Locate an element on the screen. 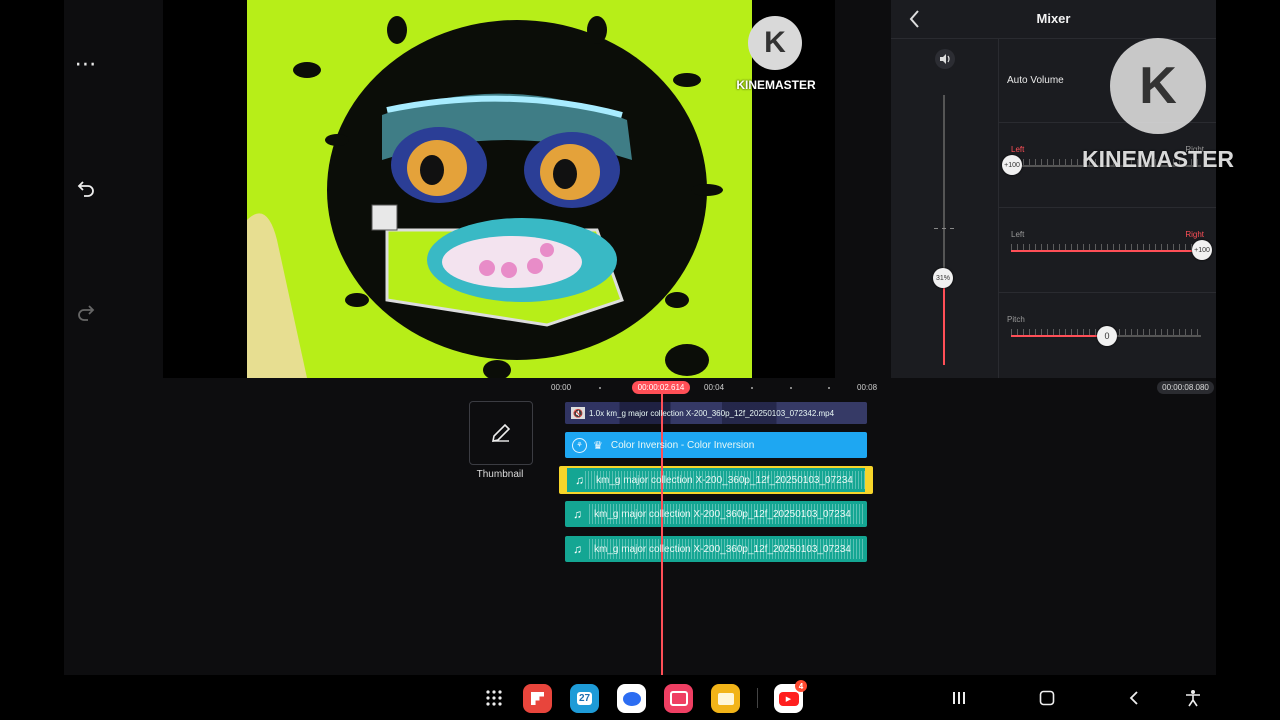 The width and height of the screenshot is (1280, 720). total-duration: 00:00:08.080 is located at coordinates (1185, 387).